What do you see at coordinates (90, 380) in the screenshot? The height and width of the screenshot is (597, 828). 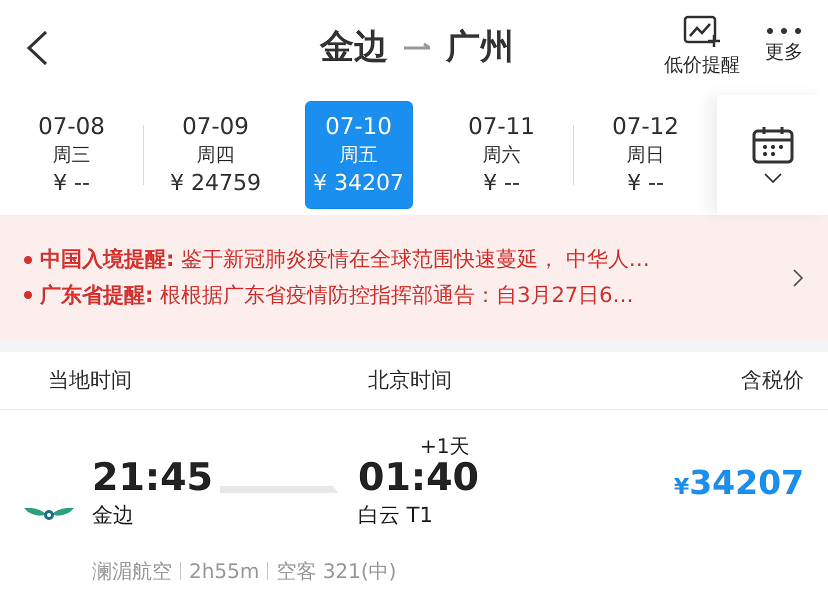 I see `column-header: 当地时间` at bounding box center [90, 380].